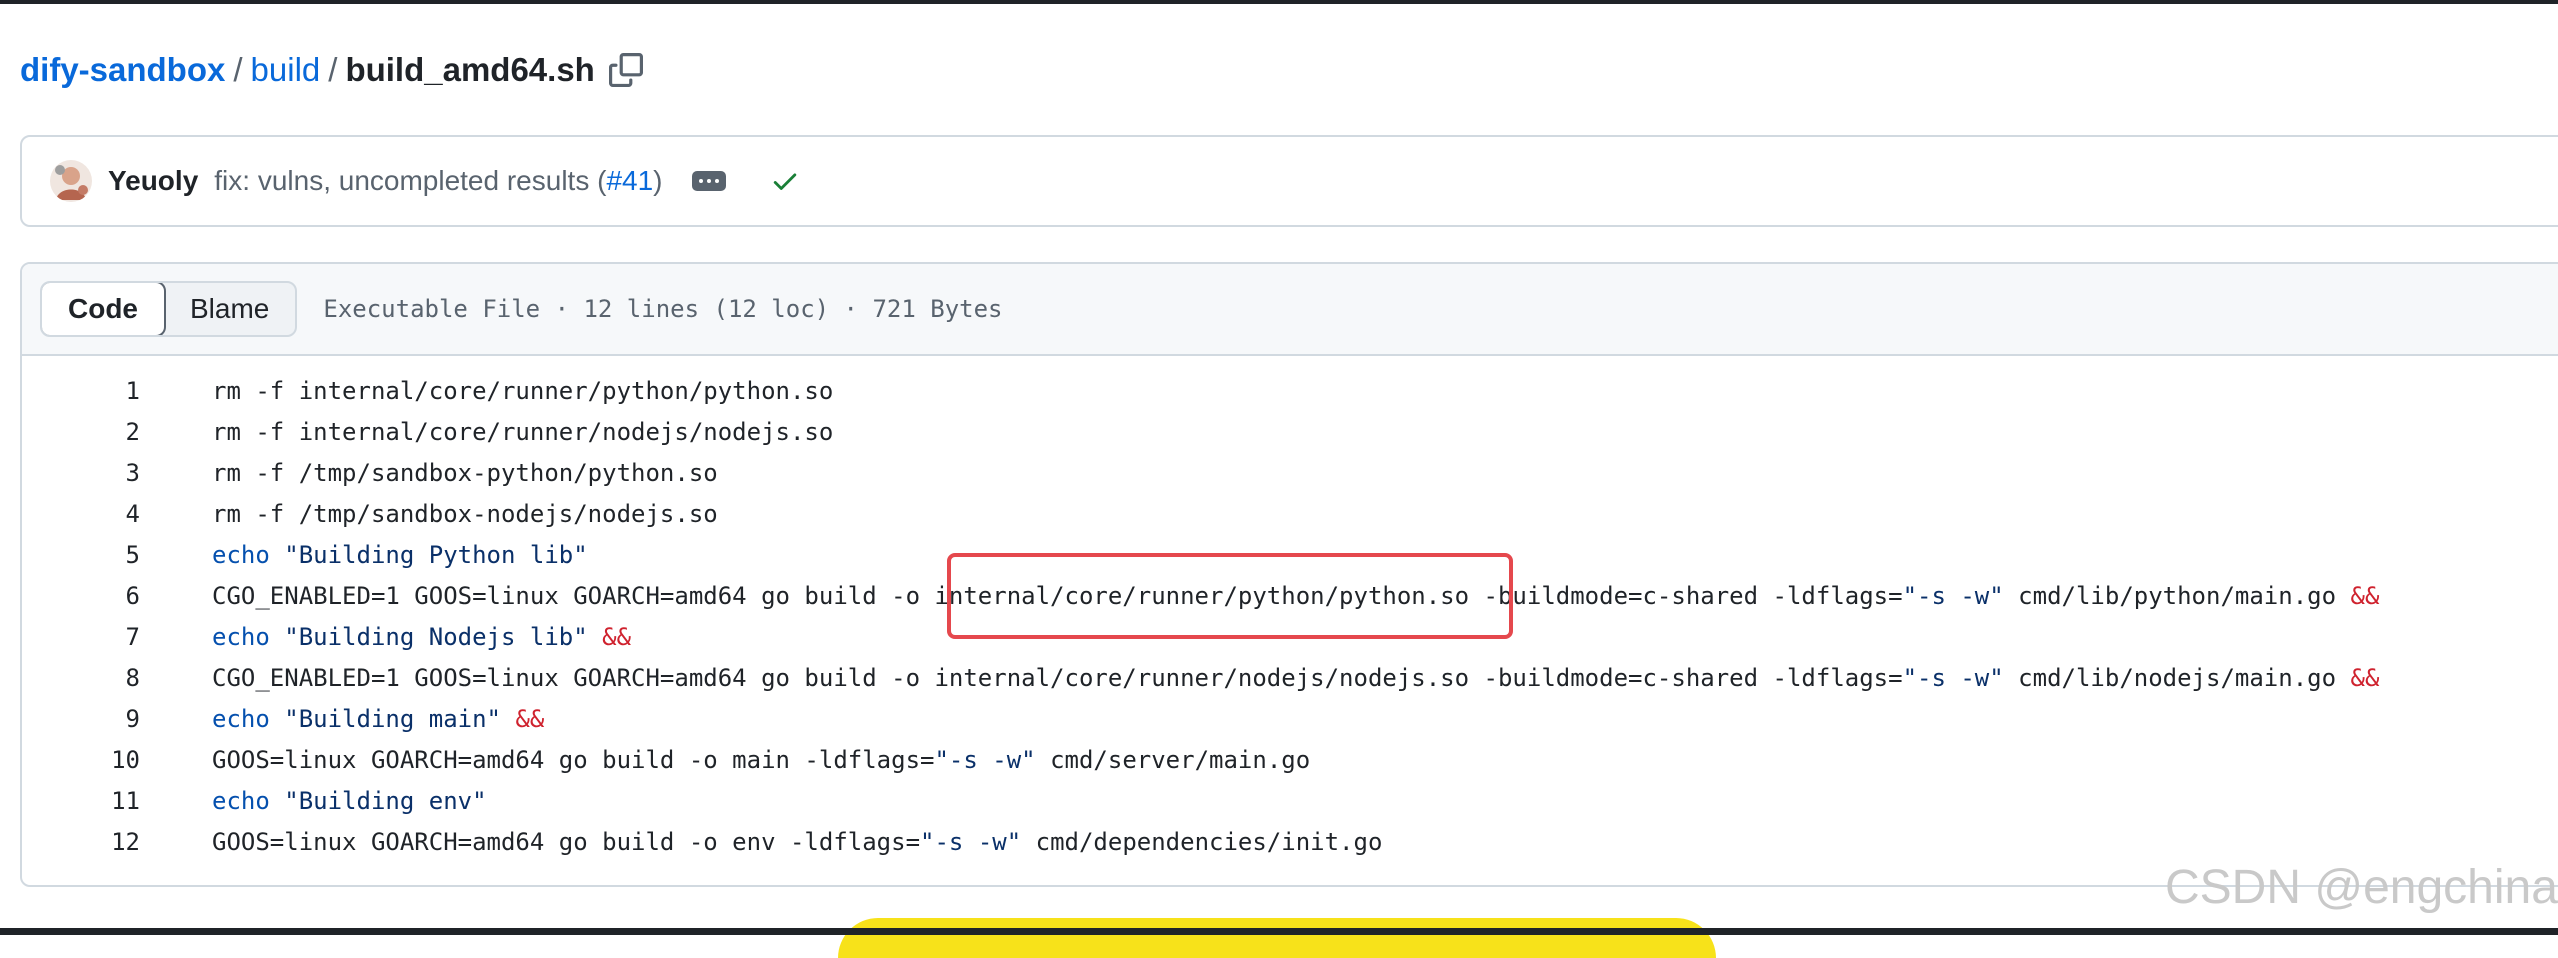 The width and height of the screenshot is (2558, 958). What do you see at coordinates (658, 180) in the screenshot?
I see `commit-message-end: )` at bounding box center [658, 180].